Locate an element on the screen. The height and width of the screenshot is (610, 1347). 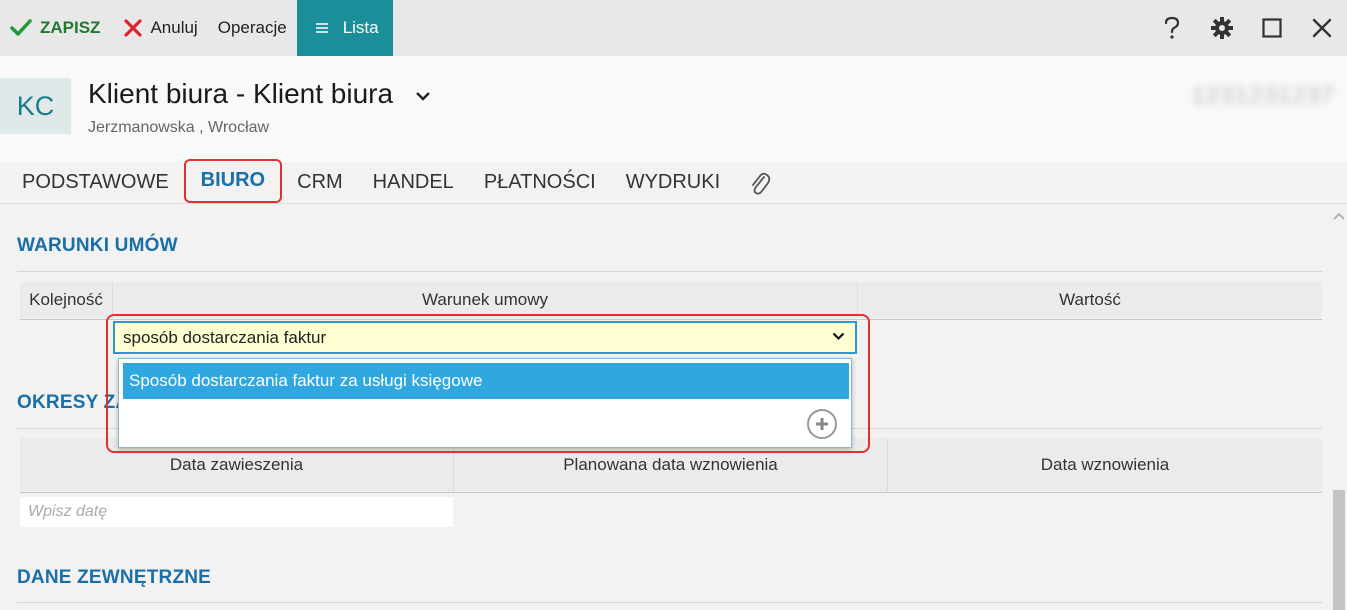
save-button: ZAPISZ is located at coordinates (55, 28).